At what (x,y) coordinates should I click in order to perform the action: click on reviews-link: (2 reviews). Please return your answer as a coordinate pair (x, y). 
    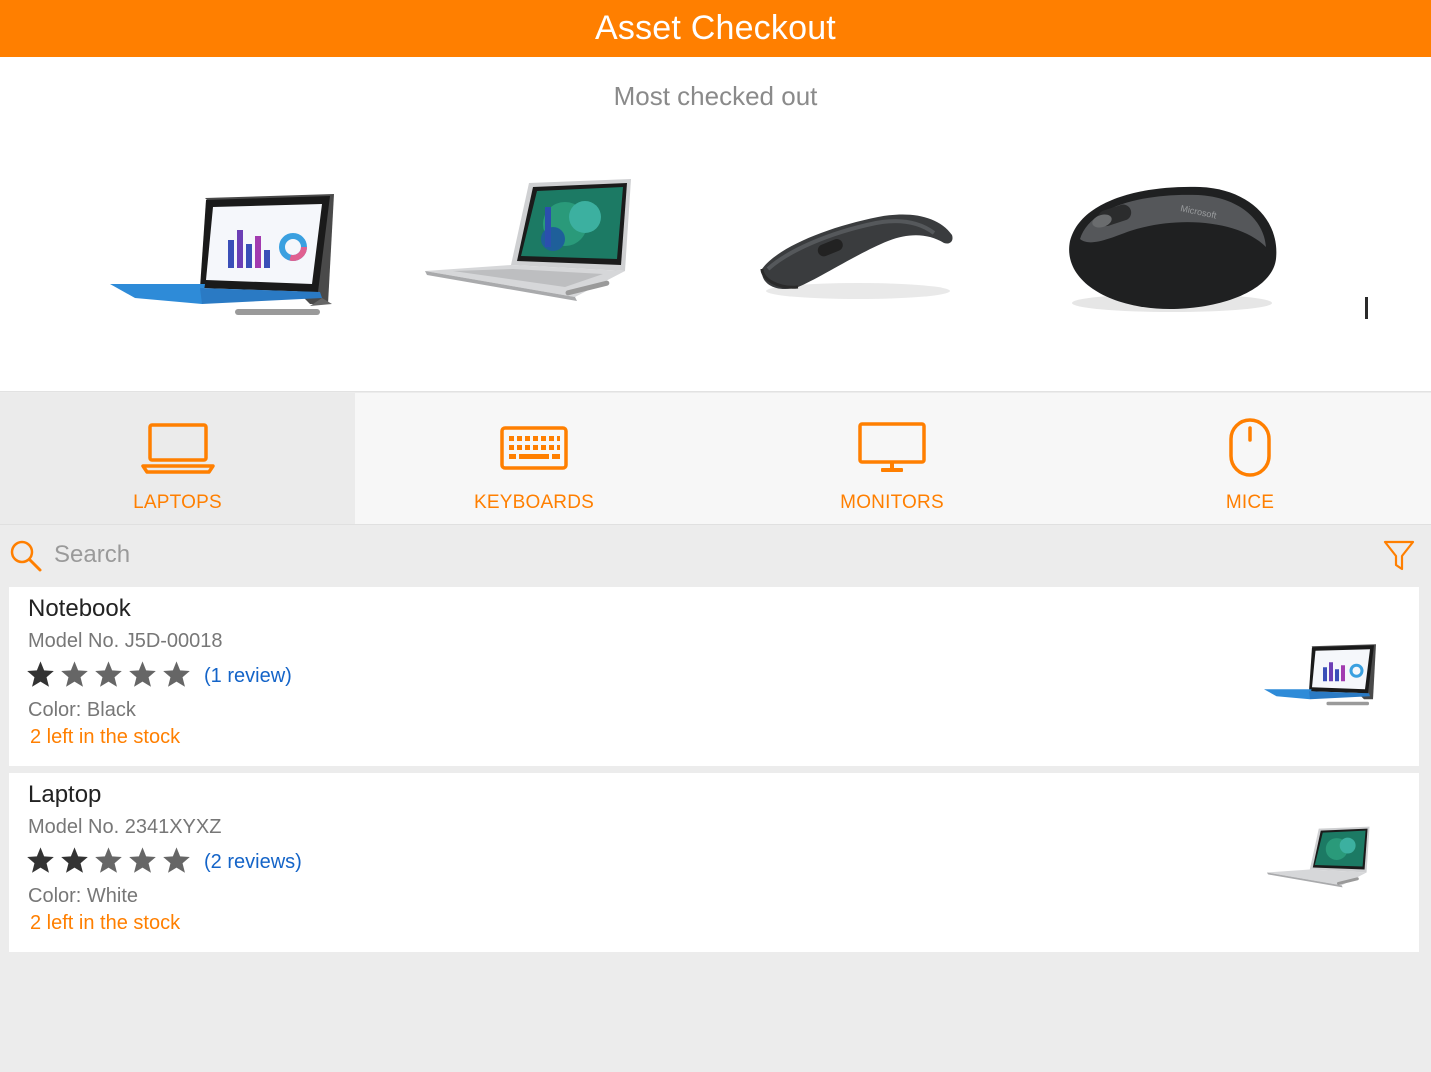
    Looking at the image, I should click on (253, 862).